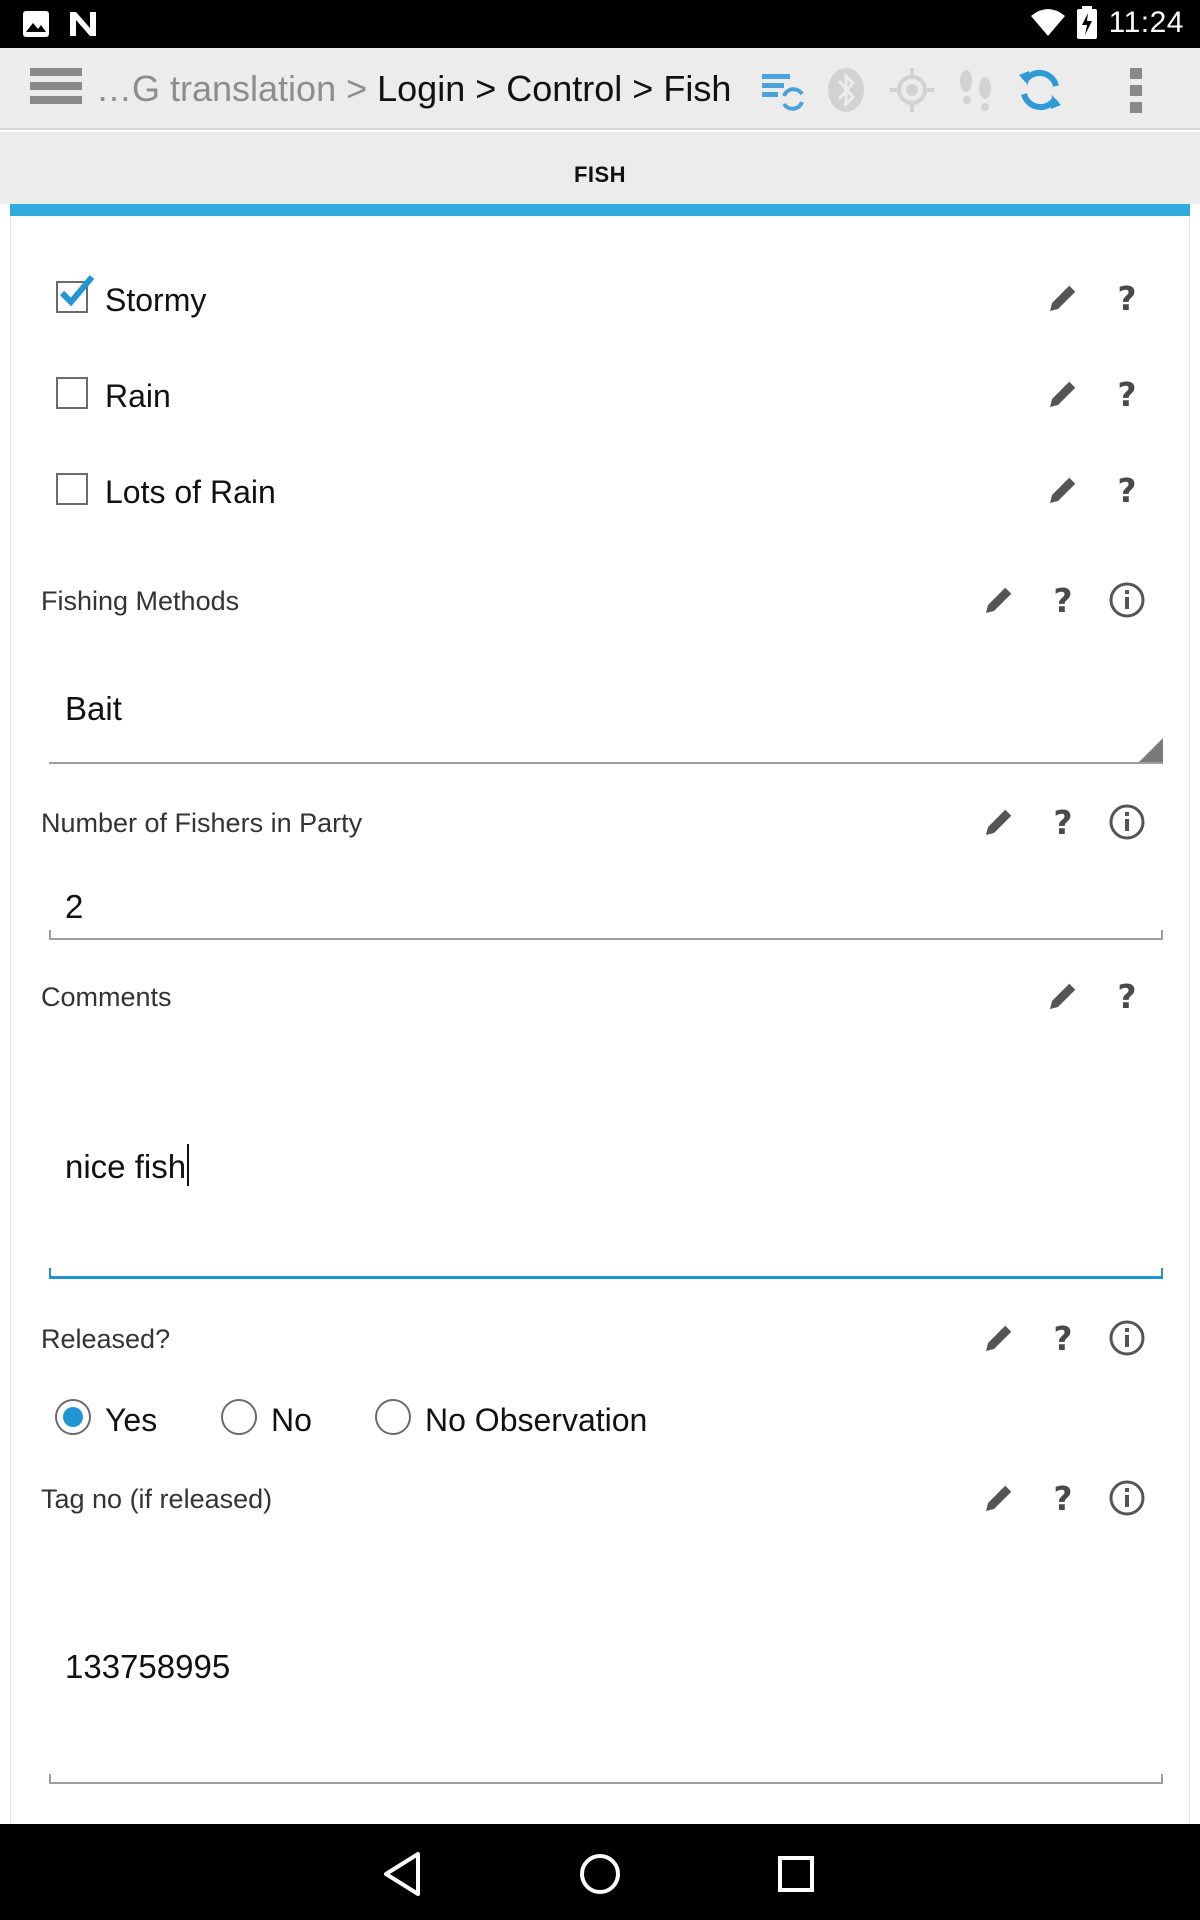  Describe the element at coordinates (1136, 90) in the screenshot. I see `overflow-menu-icon` at that location.